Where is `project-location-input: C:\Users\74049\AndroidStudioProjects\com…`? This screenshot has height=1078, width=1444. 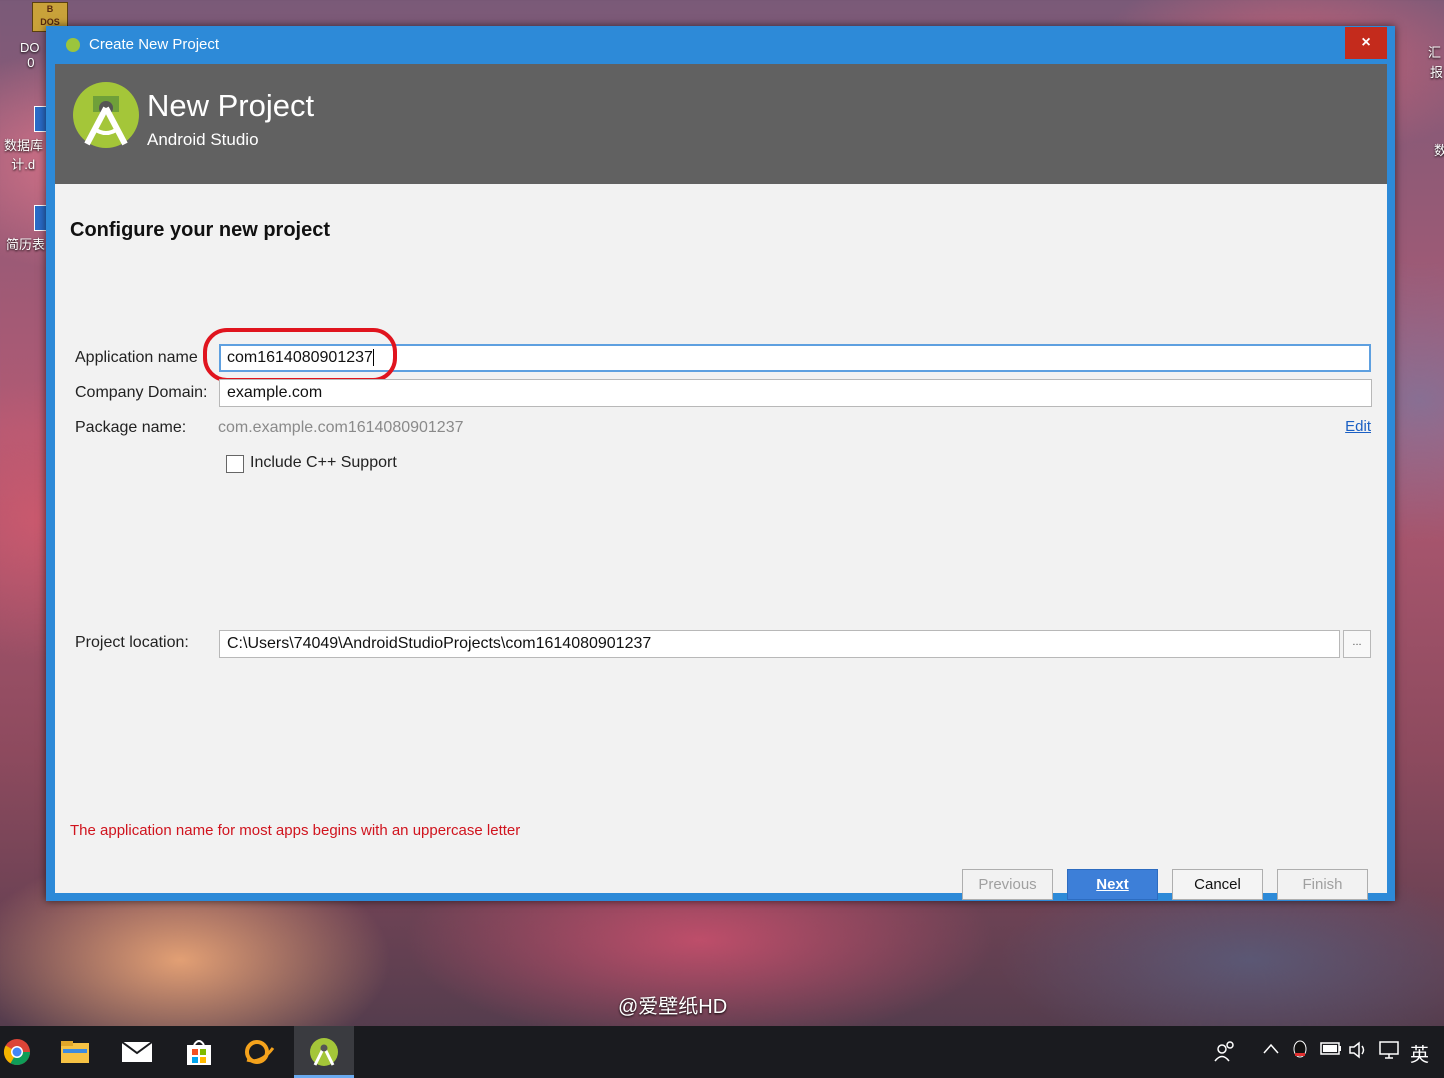
project-location-input: C:\Users\74049\AndroidStudioProjects\com… is located at coordinates (779, 644).